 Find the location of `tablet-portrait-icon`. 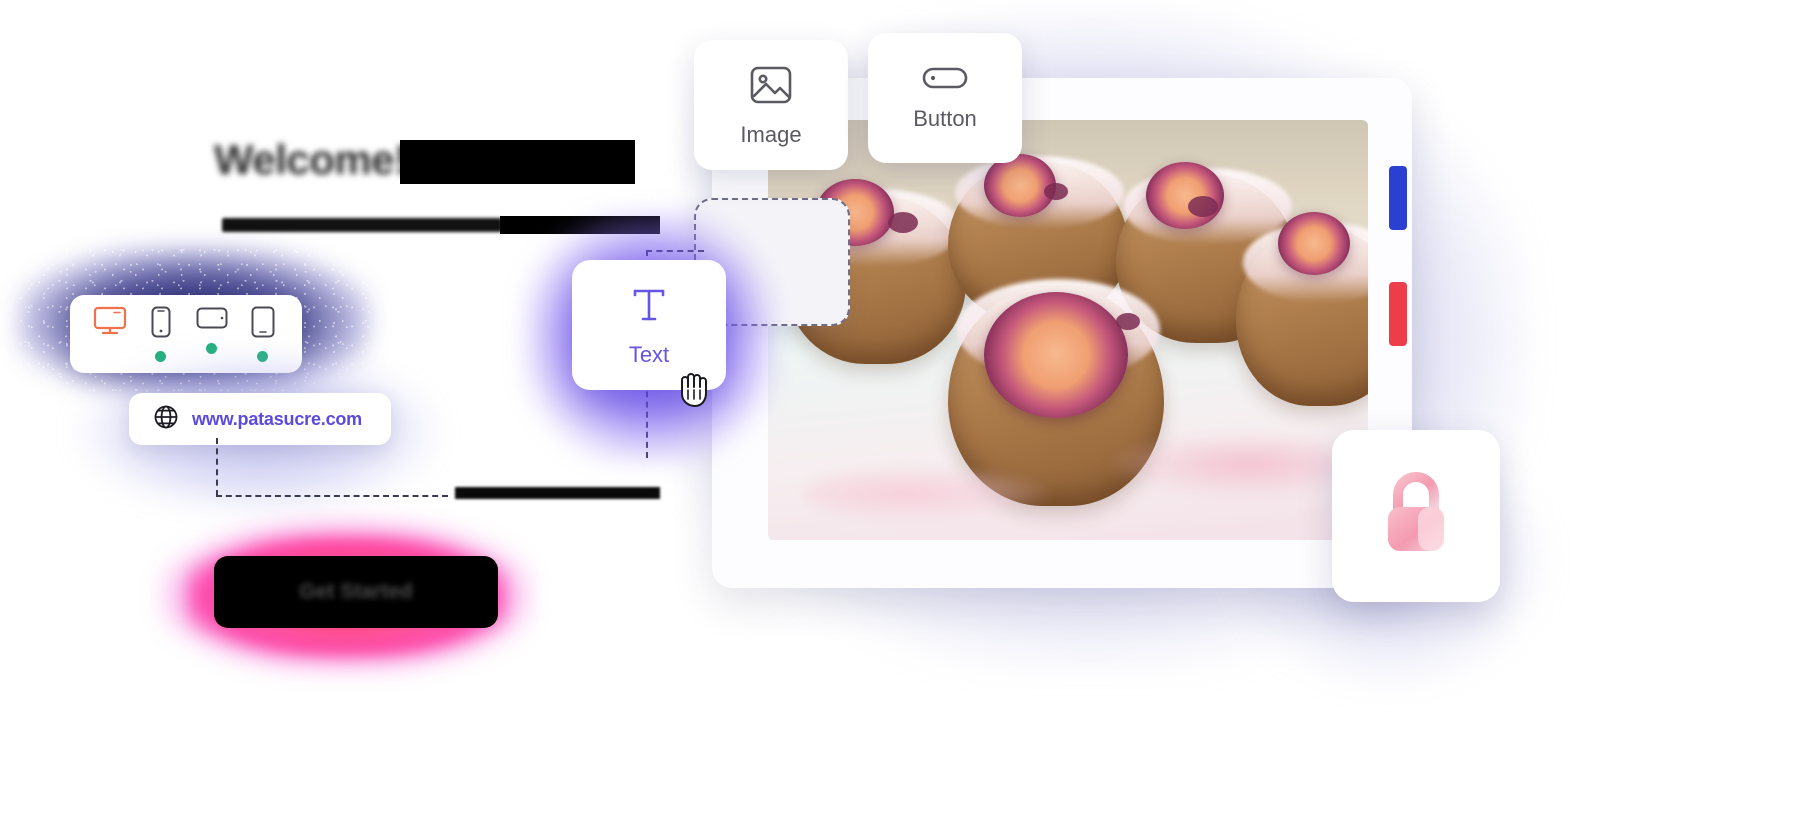

tablet-portrait-icon is located at coordinates (263, 324).